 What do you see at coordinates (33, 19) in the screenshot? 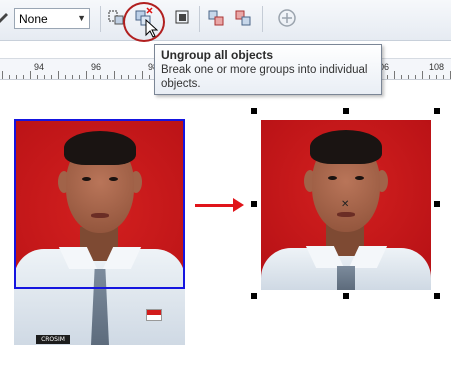
I see `dropdown-value: None` at bounding box center [33, 19].